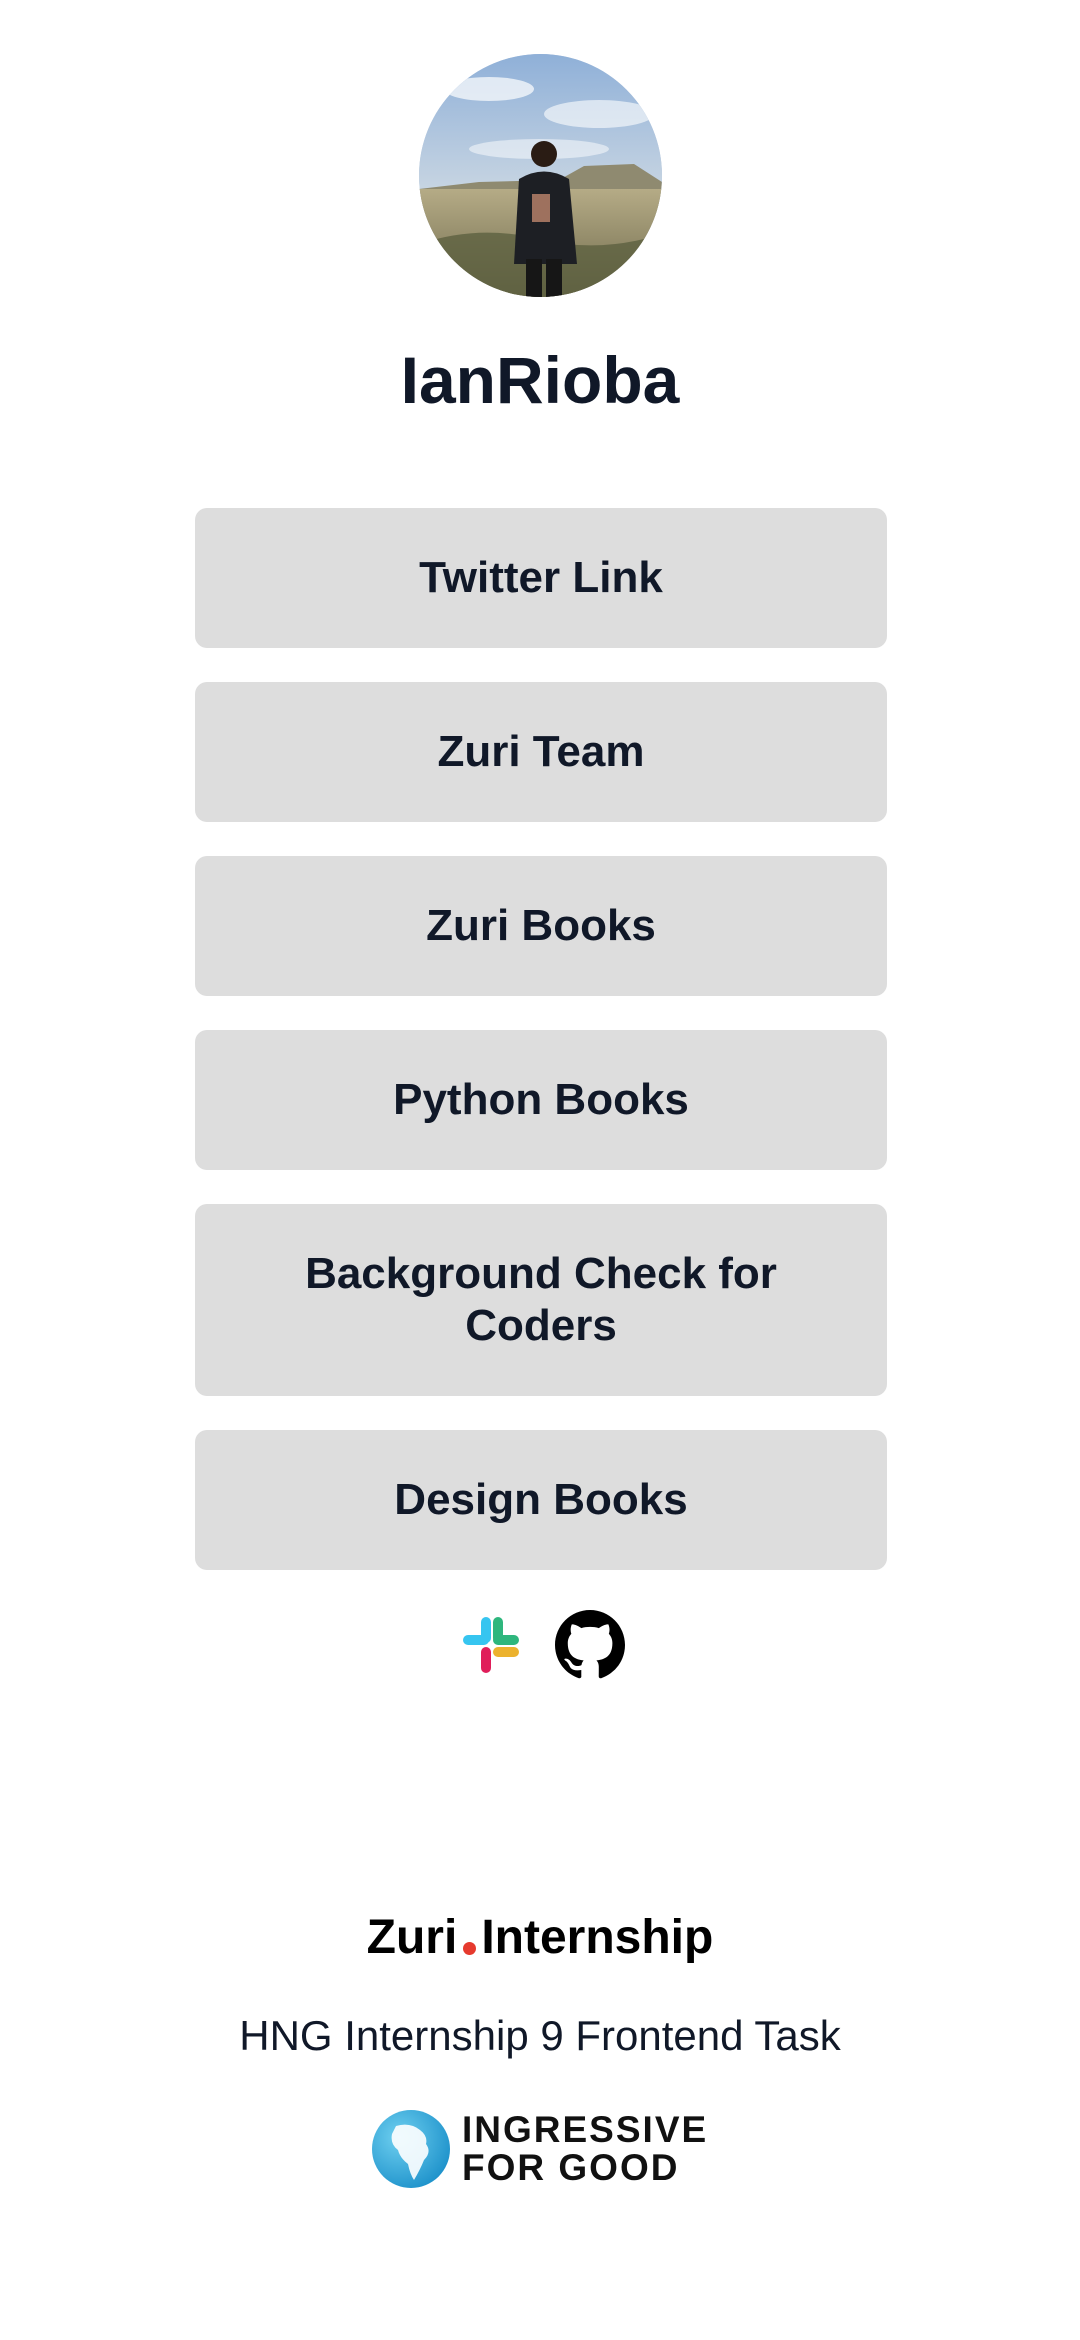  What do you see at coordinates (541, 926) in the screenshot?
I see `zuri-books-button: Zuri Books` at bounding box center [541, 926].